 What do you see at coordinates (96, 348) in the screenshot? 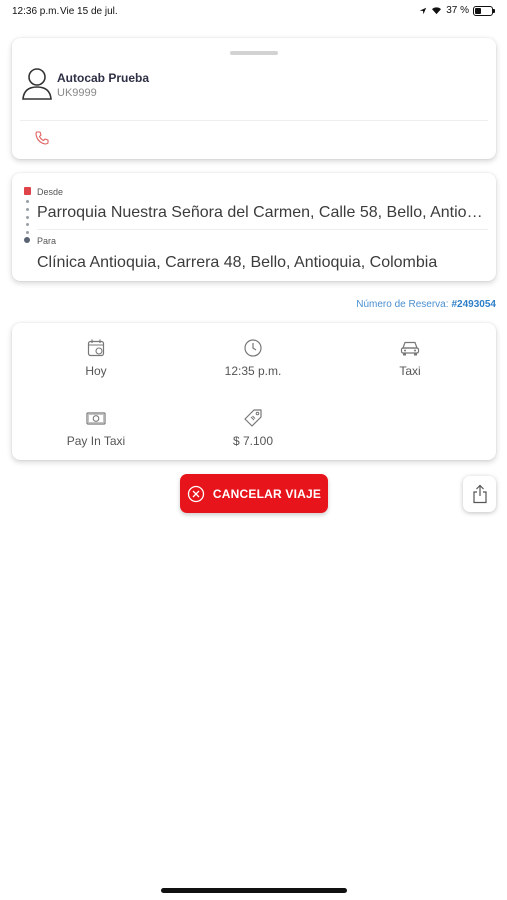
I see `calendar-icon` at bounding box center [96, 348].